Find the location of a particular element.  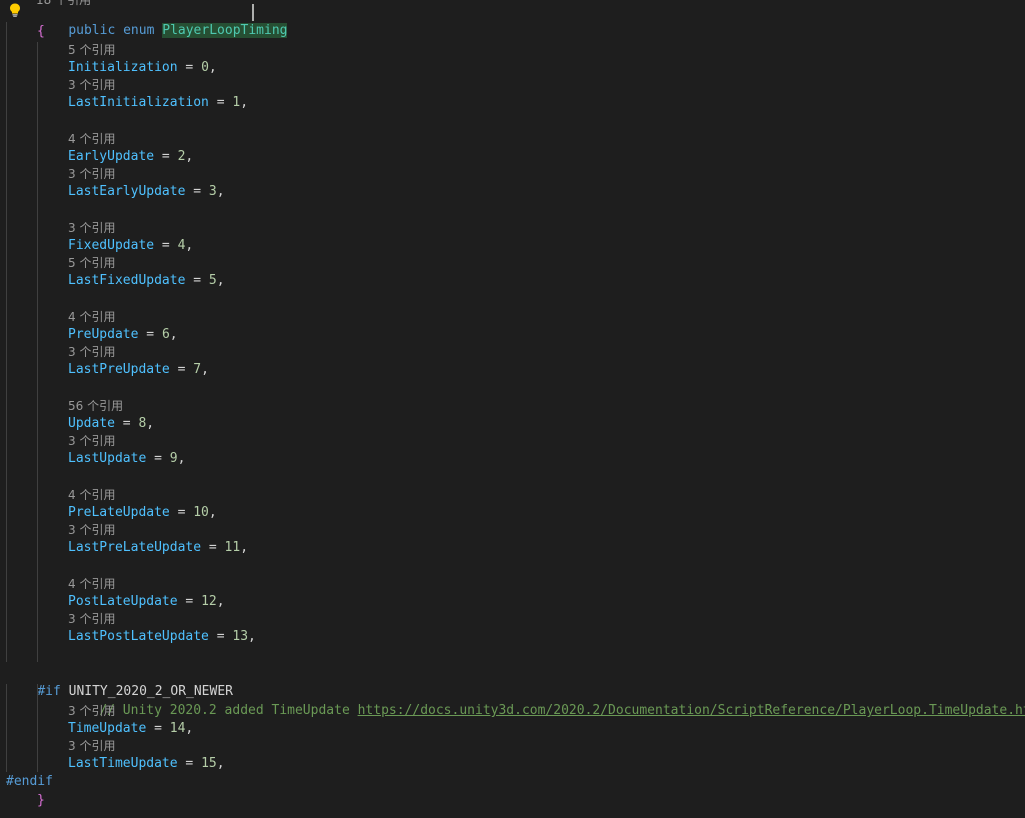

enum-declaration: public enum PlayerLoopTiming is located at coordinates (162, 21).